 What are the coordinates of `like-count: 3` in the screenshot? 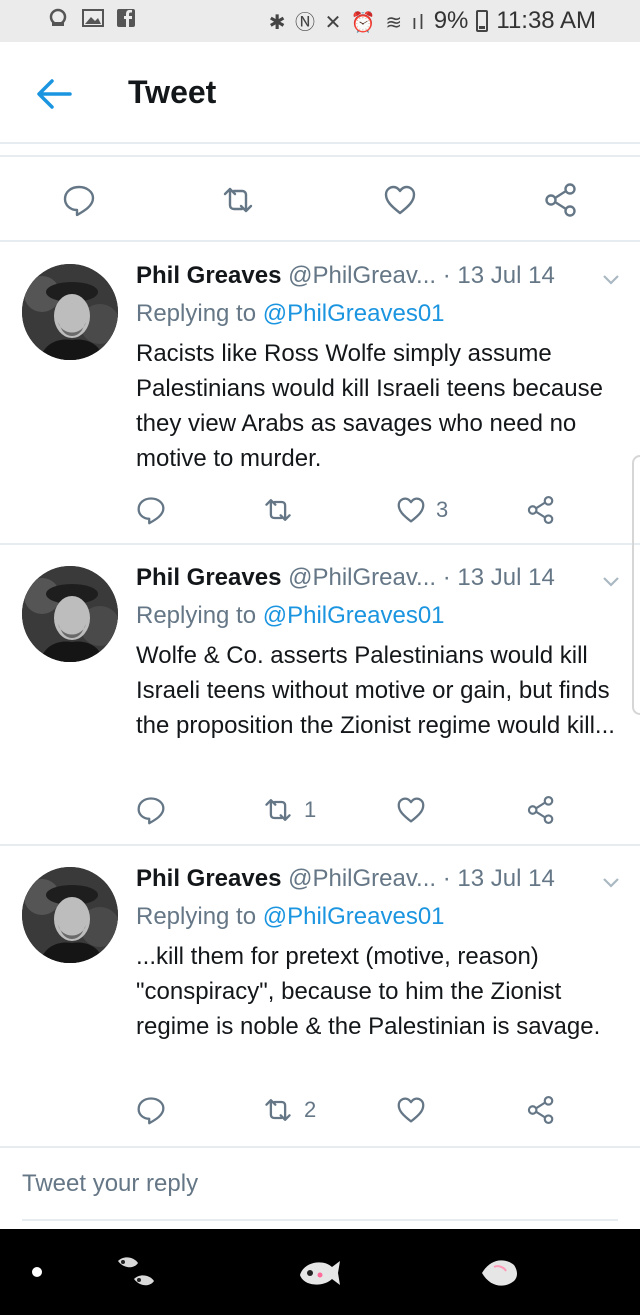 It's located at (442, 509).